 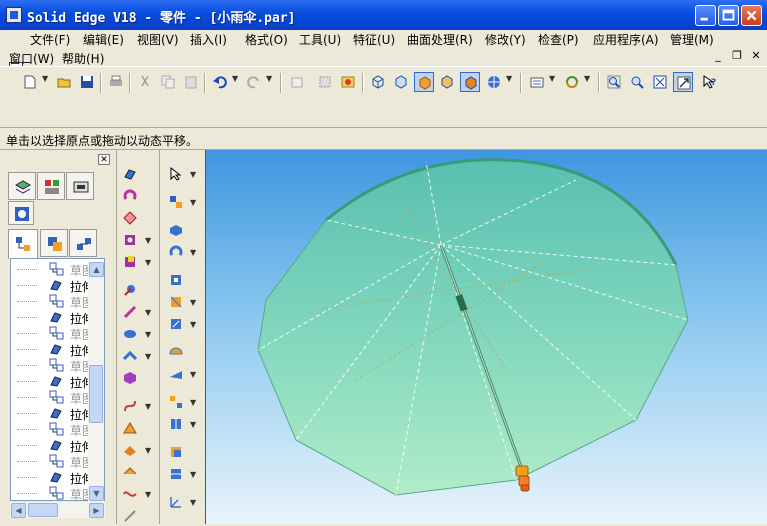 I want to click on thread-dropdown-icon: ▼, so click(x=148, y=262).